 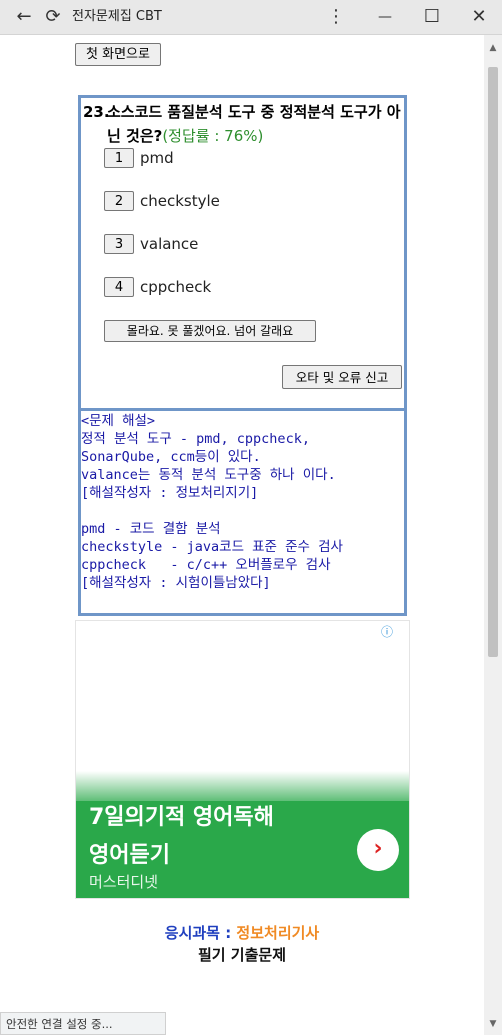 I want to click on explanation-line: SonarQube, ccm등이 있다., so click(x=171, y=457).